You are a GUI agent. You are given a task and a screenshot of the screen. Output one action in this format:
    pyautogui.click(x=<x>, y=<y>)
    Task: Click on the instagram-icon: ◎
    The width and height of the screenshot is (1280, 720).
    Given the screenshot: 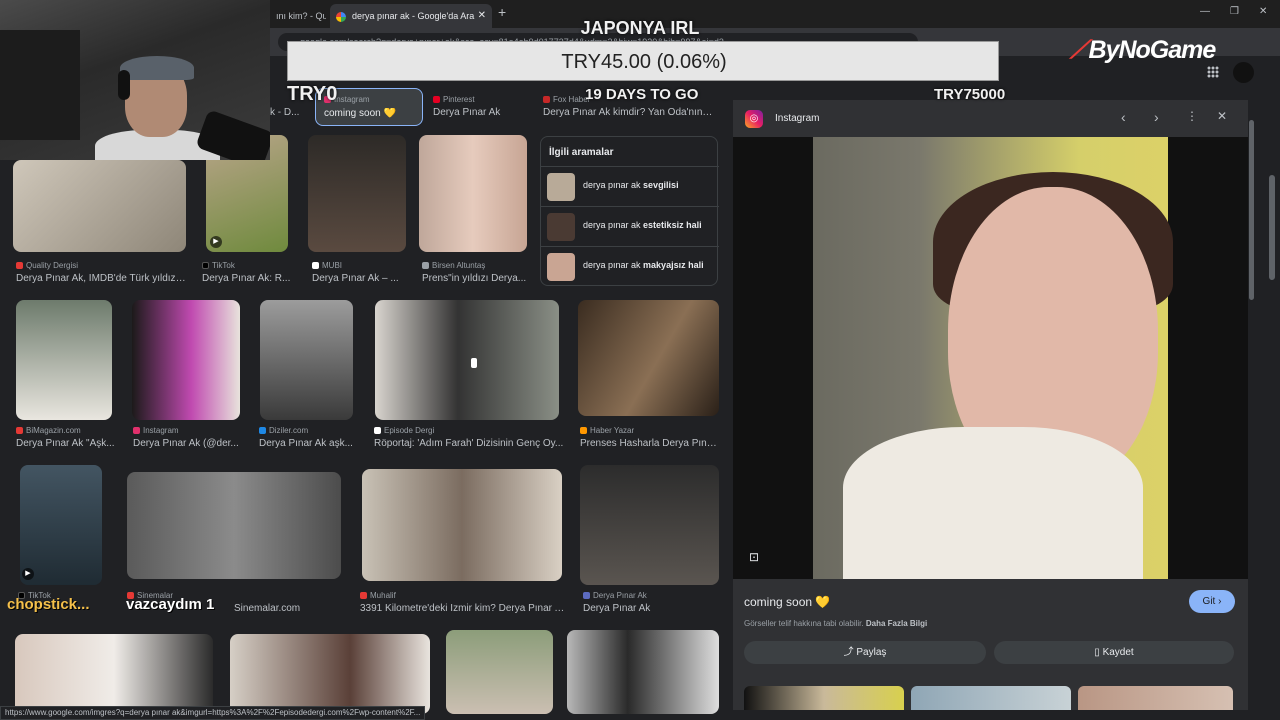 What is the action you would take?
    pyautogui.click(x=754, y=119)
    